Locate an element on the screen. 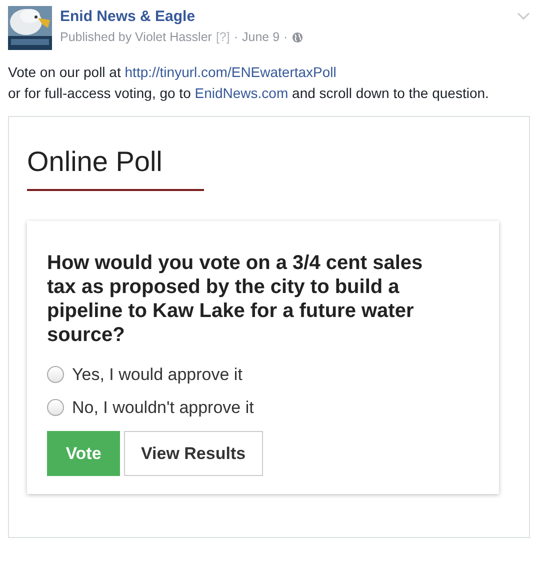 The height and width of the screenshot is (574, 540). poll-heading: Online Poll is located at coordinates (95, 162).